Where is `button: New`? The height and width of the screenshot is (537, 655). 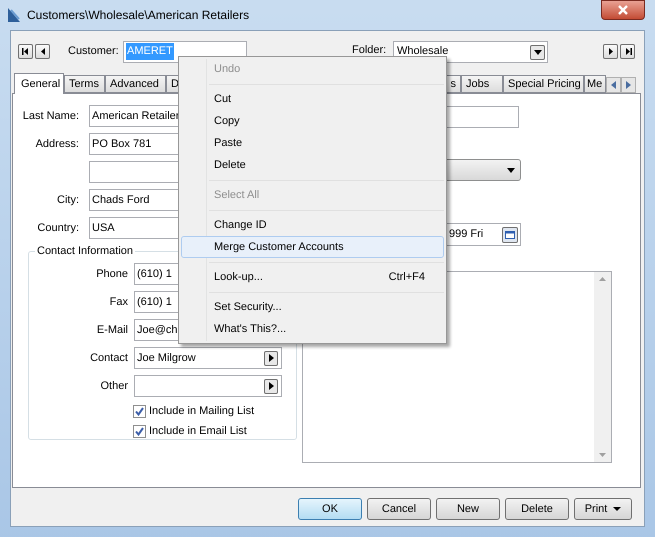
button: New is located at coordinates (468, 509).